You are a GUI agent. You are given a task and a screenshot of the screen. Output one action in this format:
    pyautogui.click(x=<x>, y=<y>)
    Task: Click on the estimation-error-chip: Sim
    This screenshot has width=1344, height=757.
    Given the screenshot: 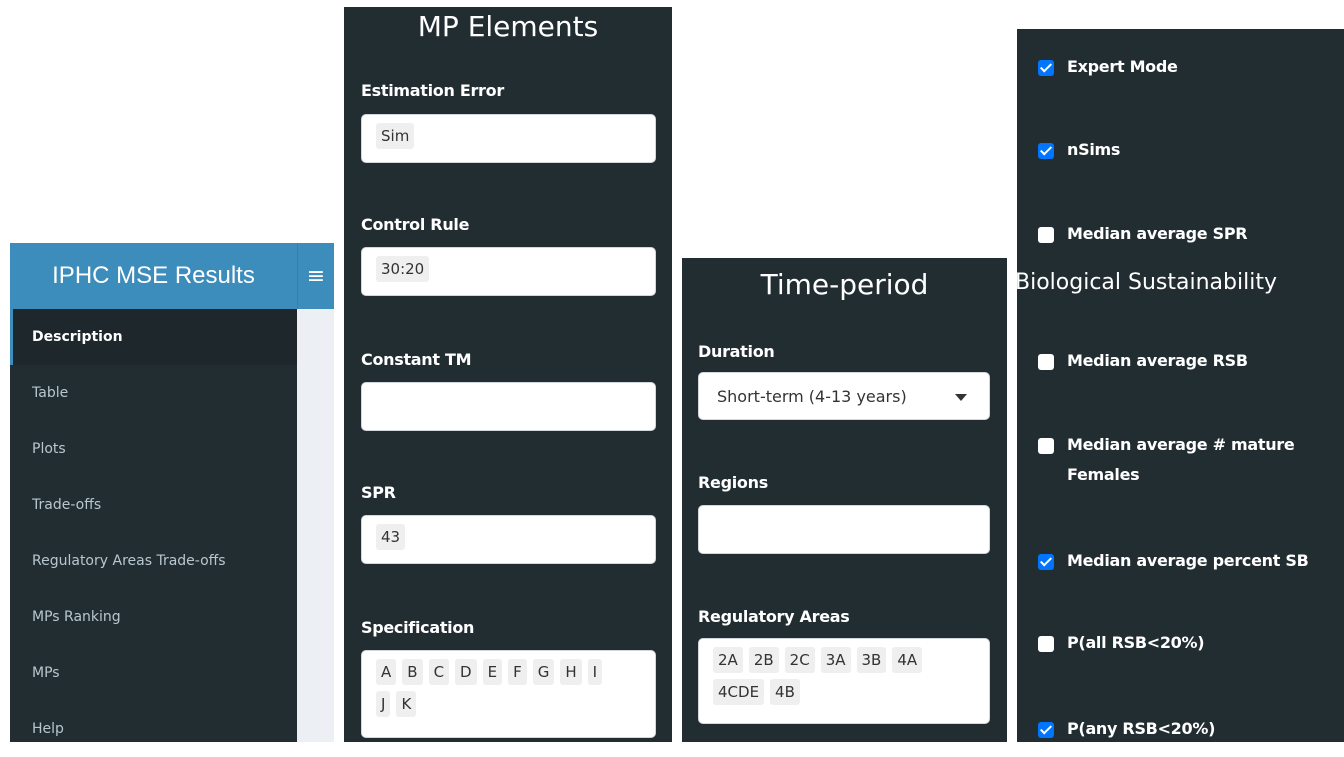 What is the action you would take?
    pyautogui.click(x=395, y=136)
    